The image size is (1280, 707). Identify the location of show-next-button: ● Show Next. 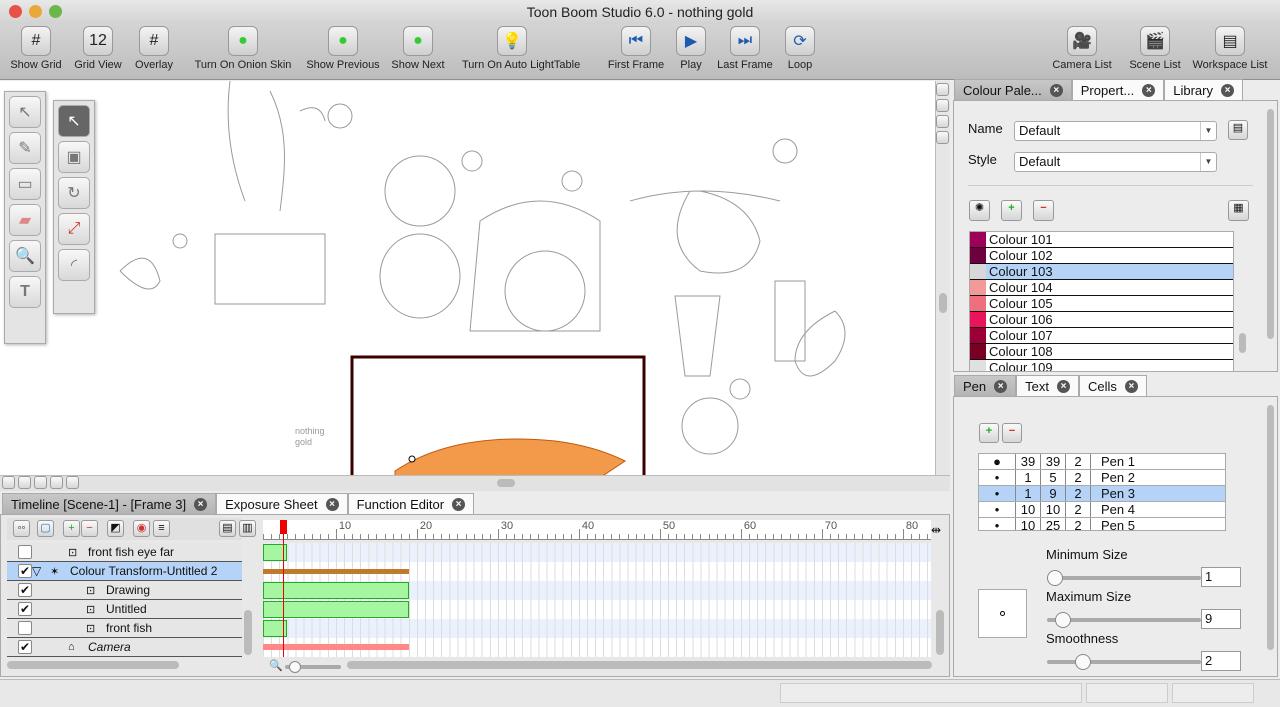
(418, 48).